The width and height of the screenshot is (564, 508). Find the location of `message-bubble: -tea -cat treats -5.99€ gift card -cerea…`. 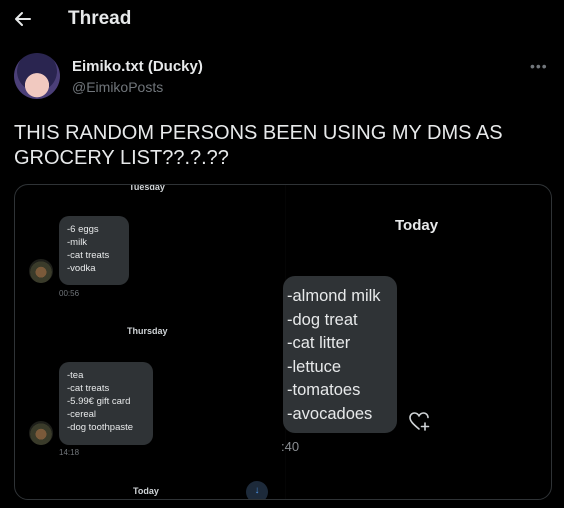

message-bubble: -tea -cat treats -5.99€ gift card -cerea… is located at coordinates (106, 403).